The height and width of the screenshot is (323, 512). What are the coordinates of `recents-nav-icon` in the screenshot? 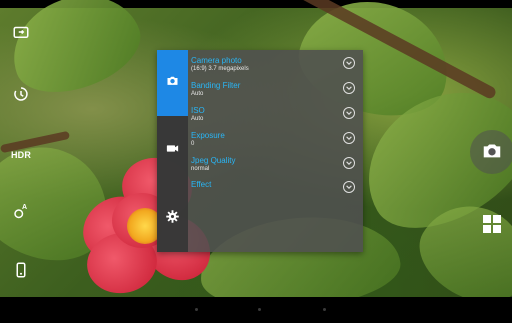 It's located at (324, 309).